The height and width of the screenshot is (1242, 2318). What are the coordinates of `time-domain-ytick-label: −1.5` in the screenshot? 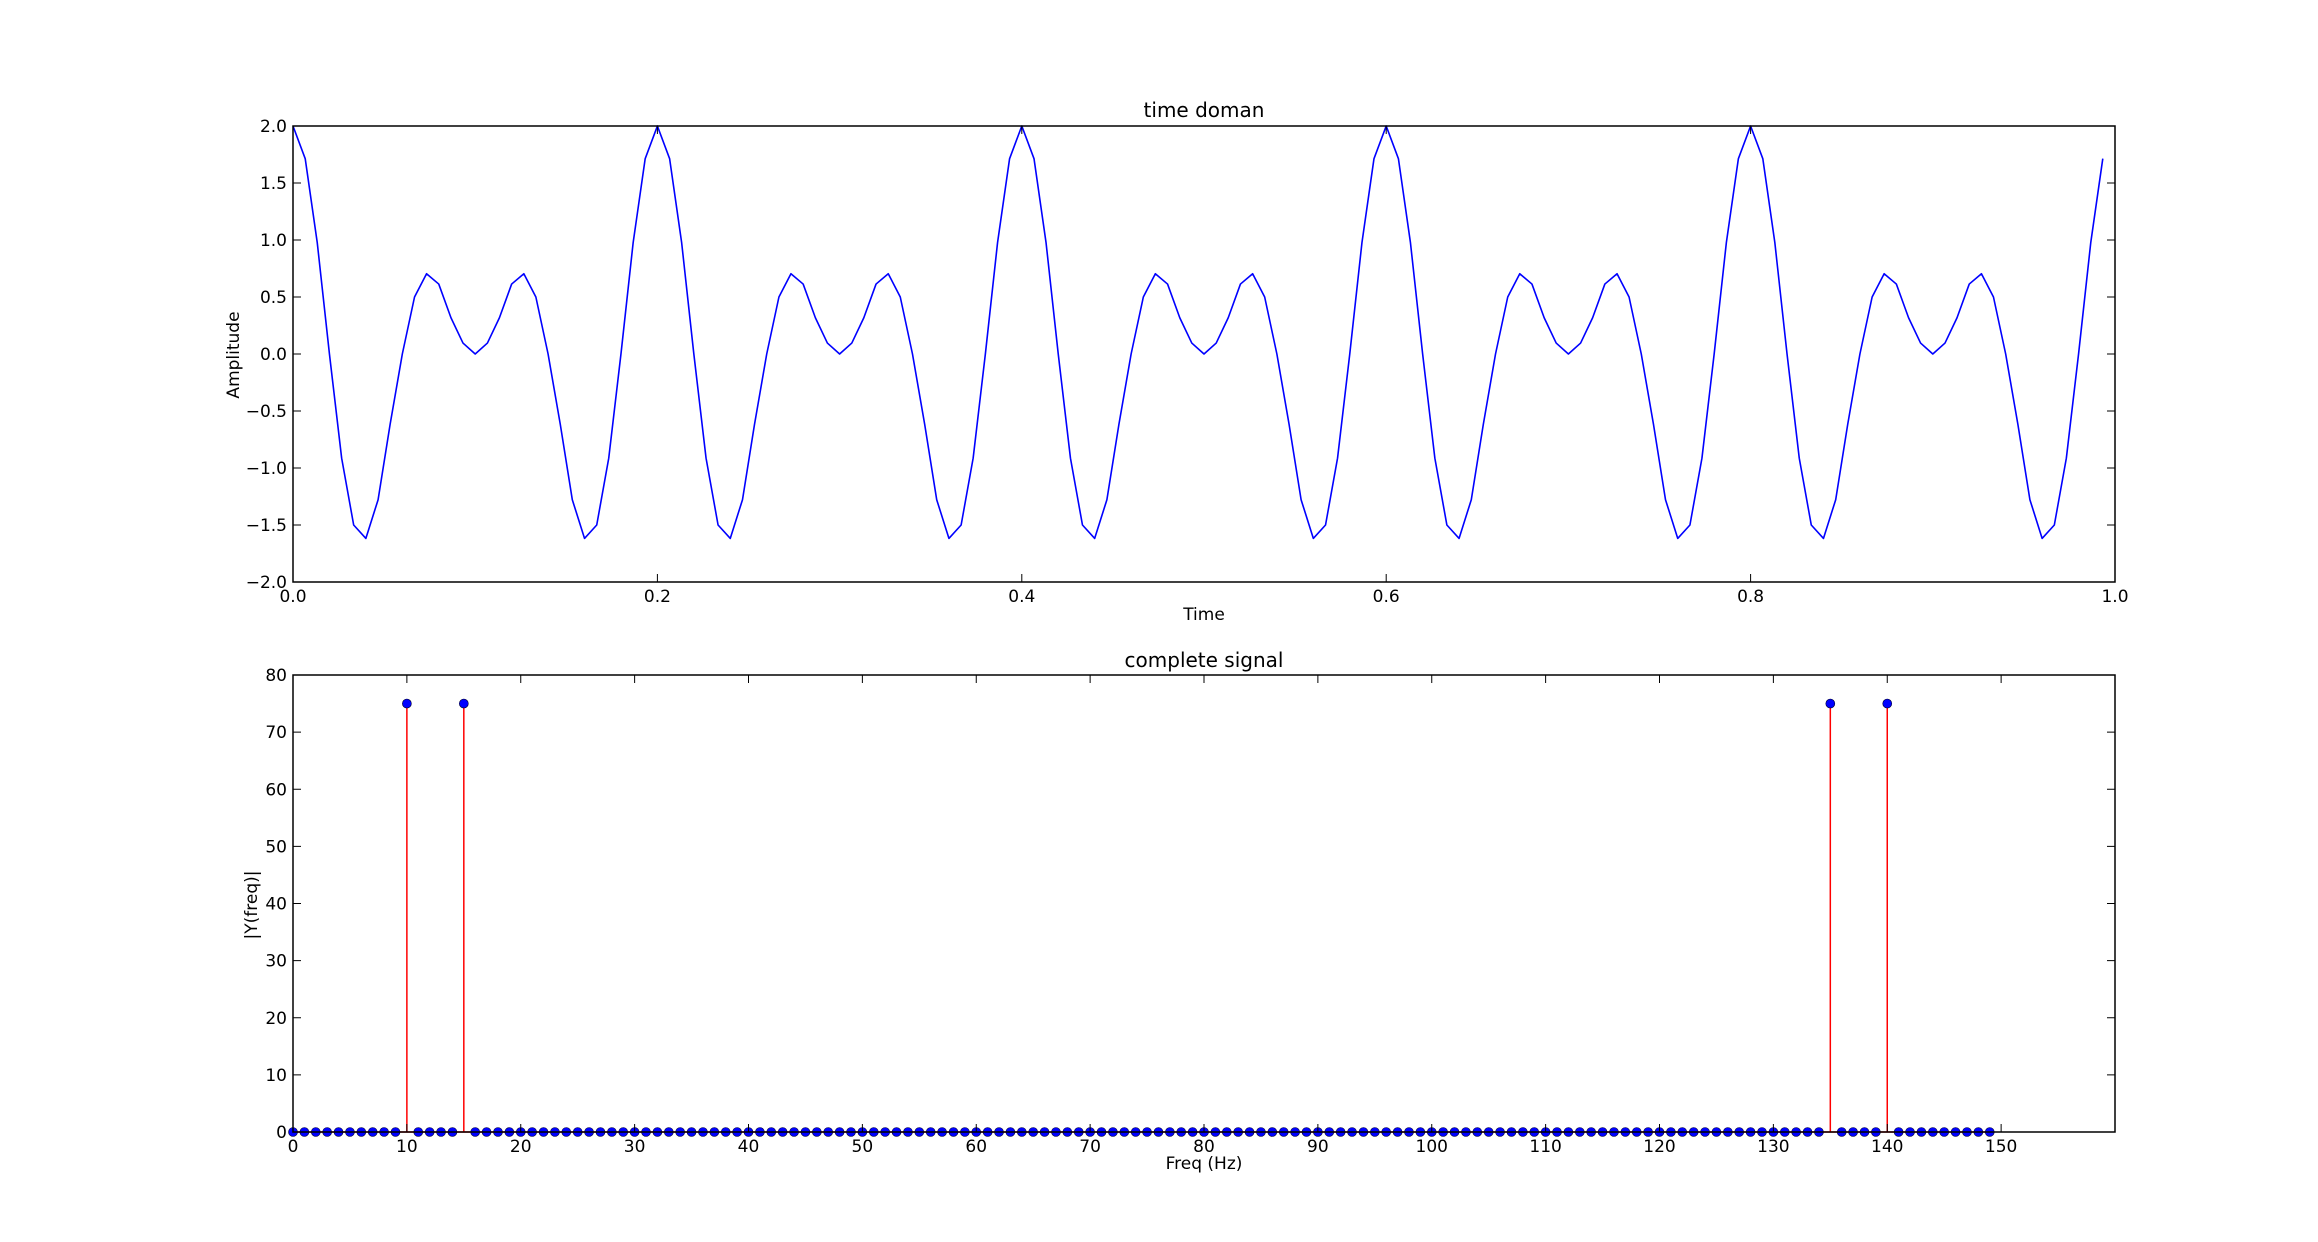 It's located at (266, 526).